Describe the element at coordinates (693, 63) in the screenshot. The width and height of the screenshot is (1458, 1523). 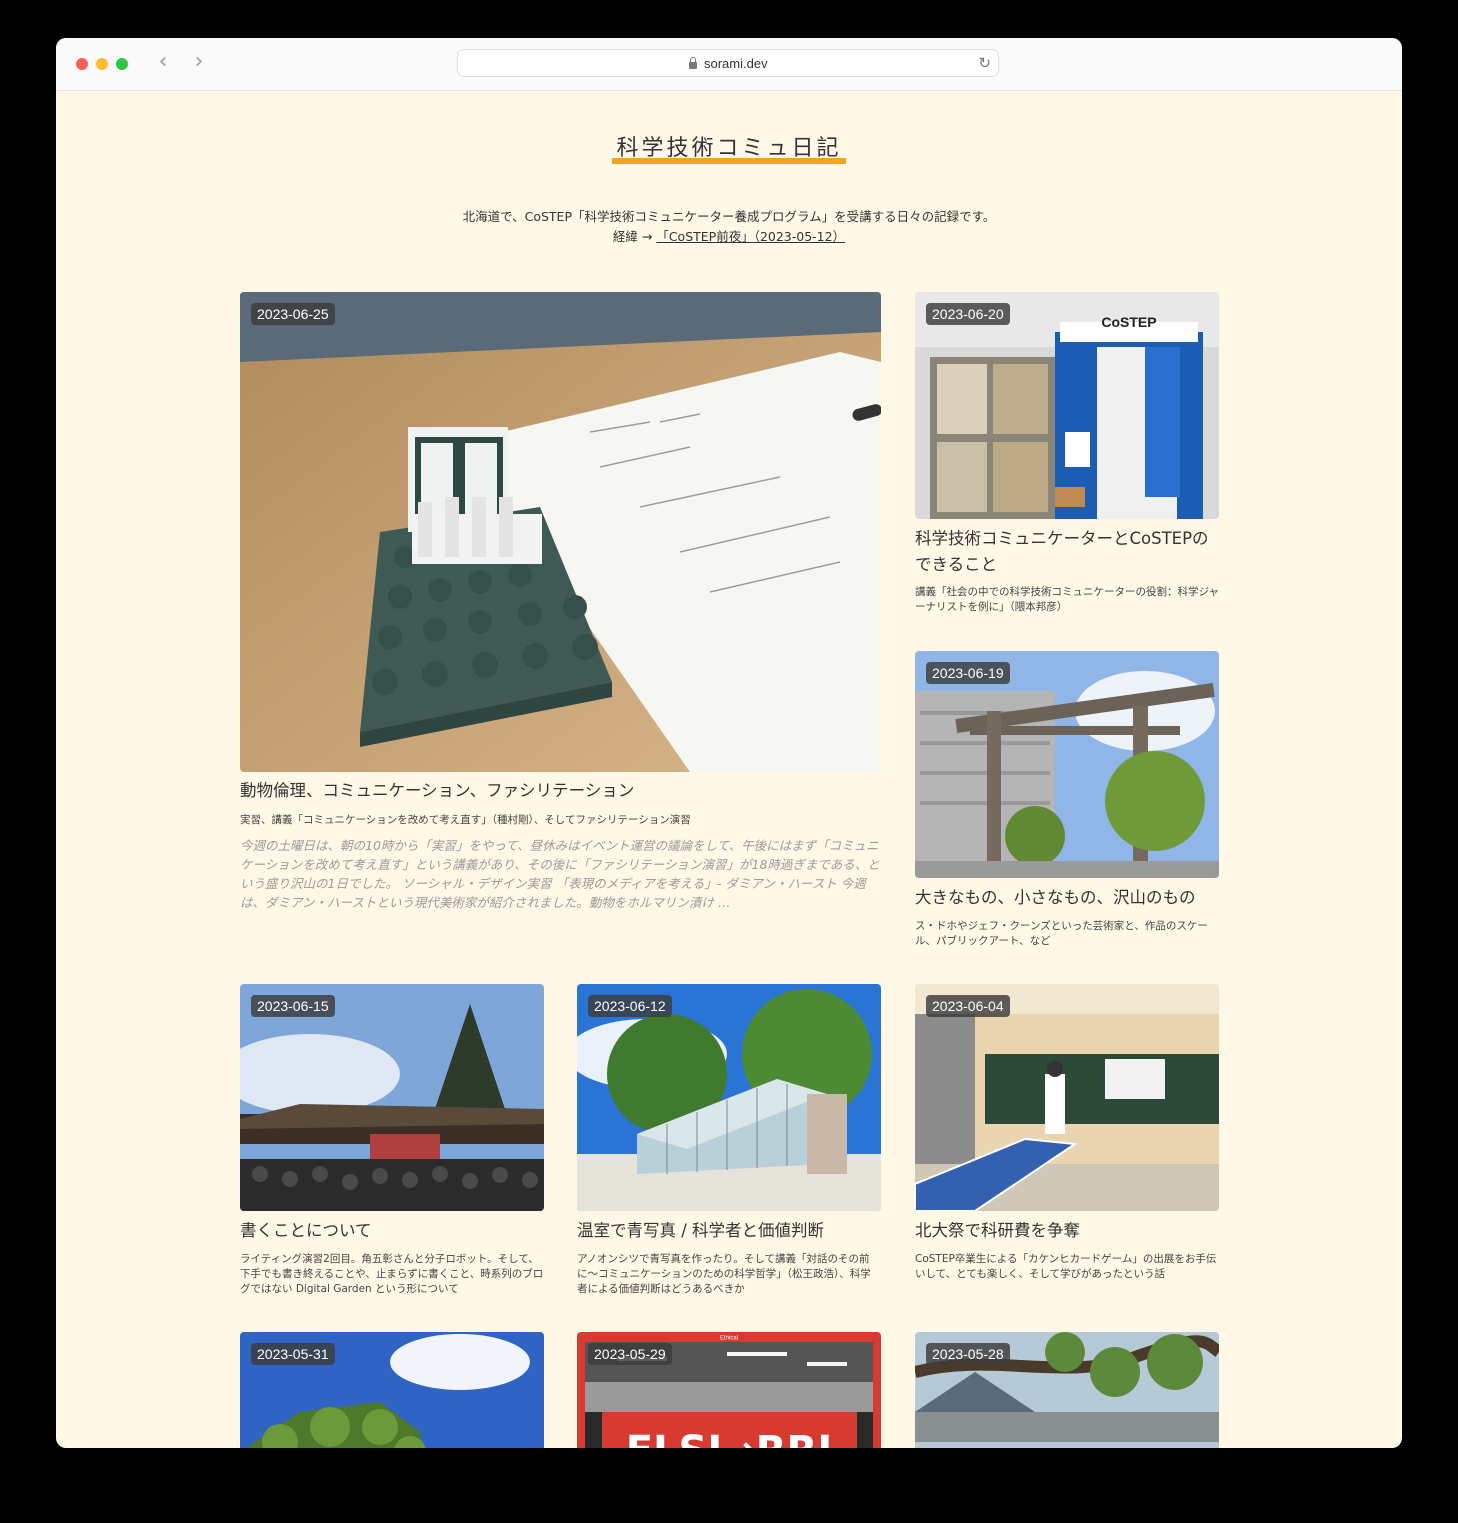
I see `lock-icon` at that location.